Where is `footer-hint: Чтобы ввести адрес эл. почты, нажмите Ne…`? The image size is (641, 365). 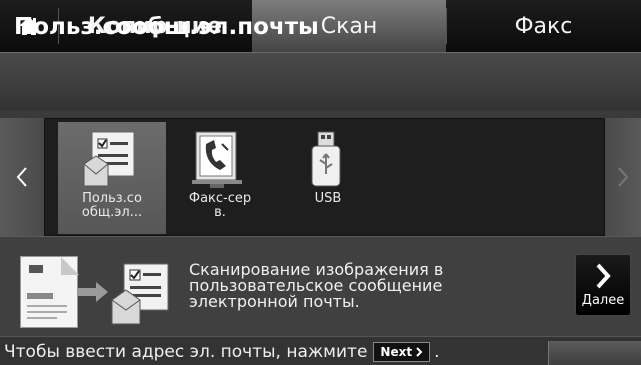 footer-hint: Чтобы ввести адрес эл. почты, нажмите Ne… is located at coordinates (222, 352).